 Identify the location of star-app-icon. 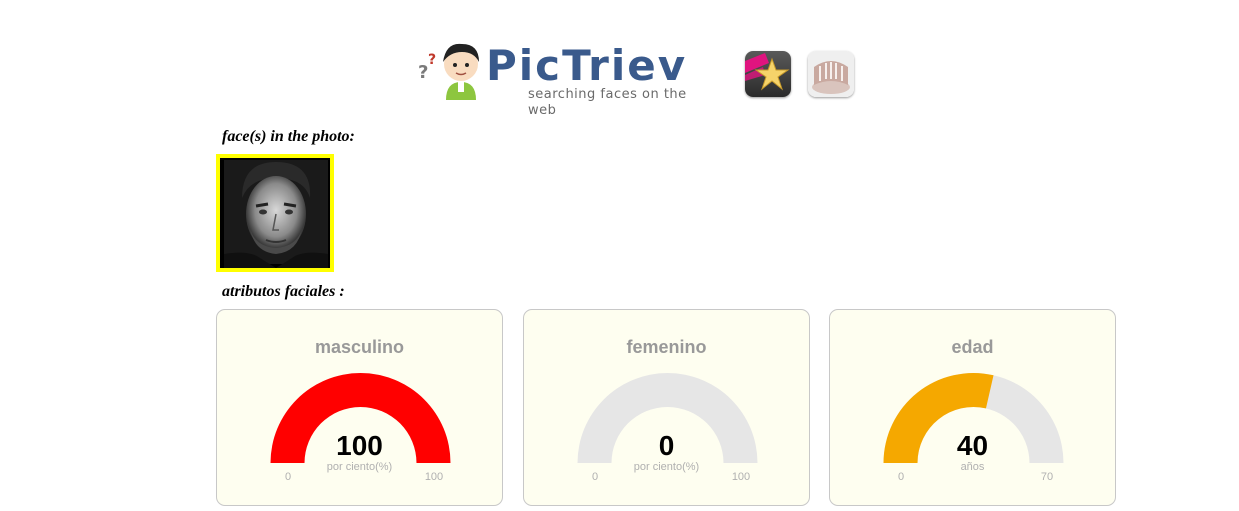
(768, 74).